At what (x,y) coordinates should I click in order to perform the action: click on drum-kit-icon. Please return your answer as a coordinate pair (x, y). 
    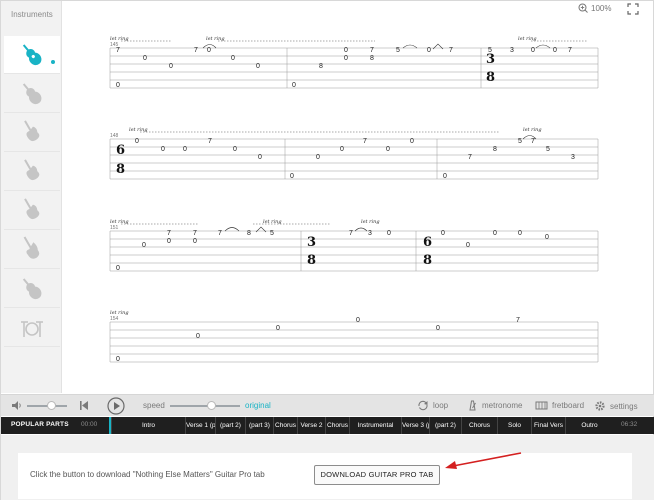
    Looking at the image, I should click on (32, 328).